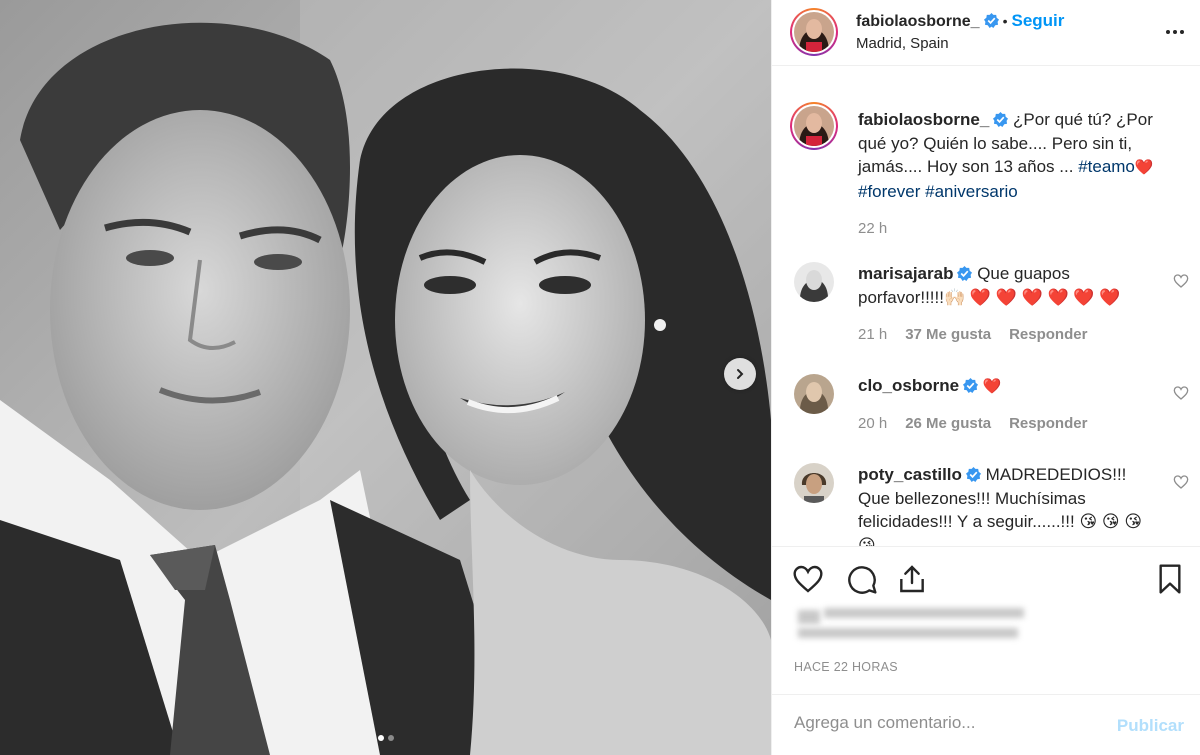  Describe the element at coordinates (1008, 386) in the screenshot. I see `comment-text: clo_osborne ❤️` at that location.